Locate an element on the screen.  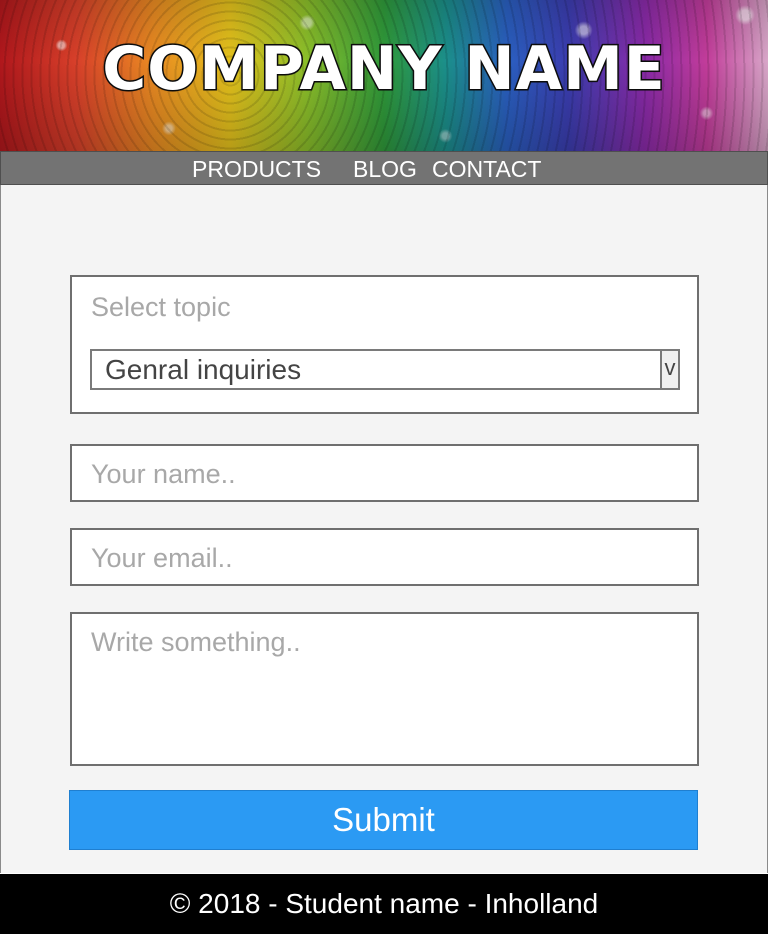
topic-selected-value: Genral inquiries is located at coordinates (203, 369).